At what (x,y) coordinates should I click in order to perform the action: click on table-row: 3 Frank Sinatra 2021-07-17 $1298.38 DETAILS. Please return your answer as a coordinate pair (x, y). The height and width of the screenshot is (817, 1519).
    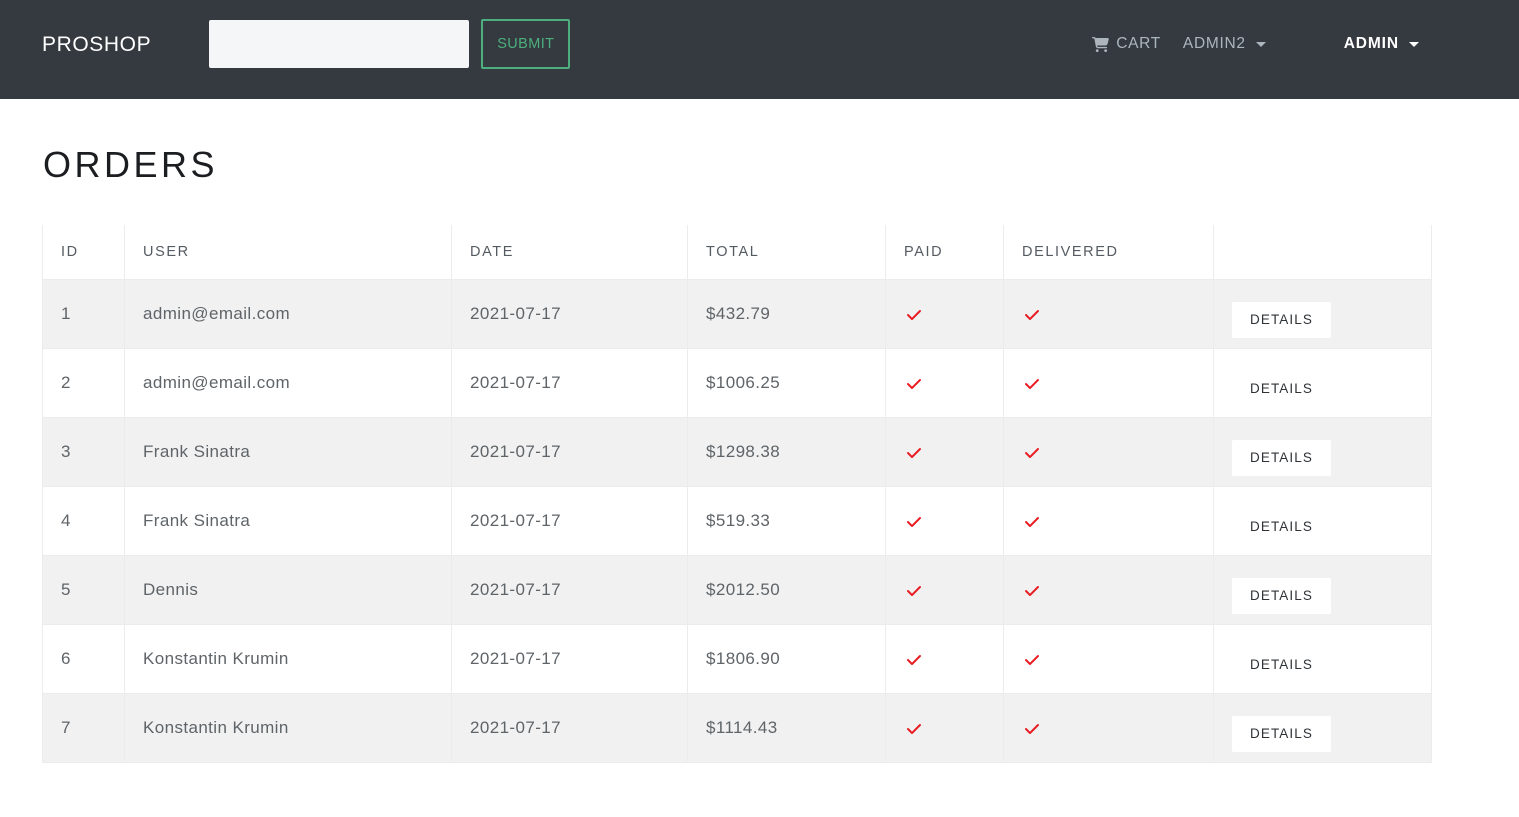
    Looking at the image, I should click on (737, 452).